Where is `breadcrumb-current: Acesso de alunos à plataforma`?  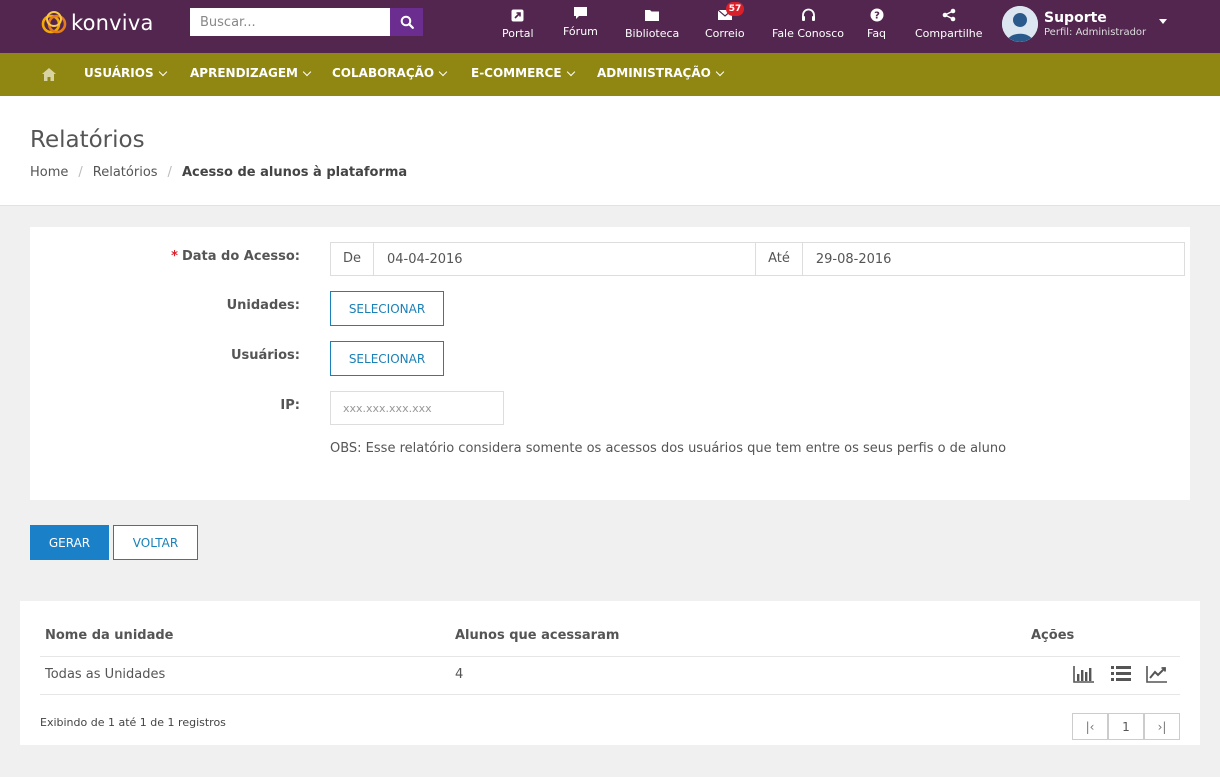
breadcrumb-current: Acesso de alunos à plataforma is located at coordinates (294, 172).